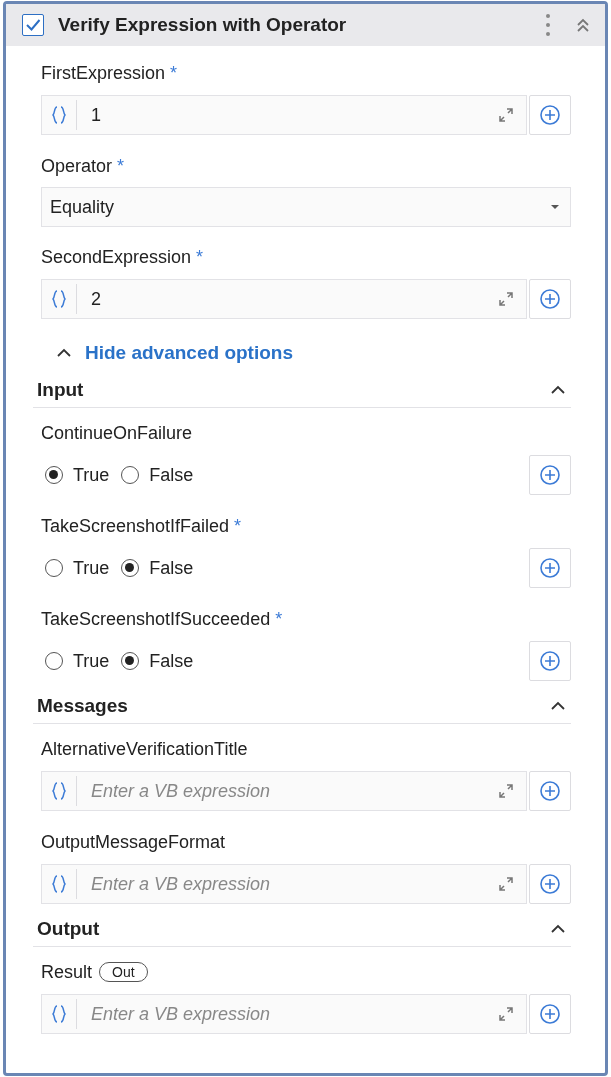 The image size is (611, 1077). Describe the element at coordinates (116, 257) in the screenshot. I see `field-label: SecondExpression` at that location.